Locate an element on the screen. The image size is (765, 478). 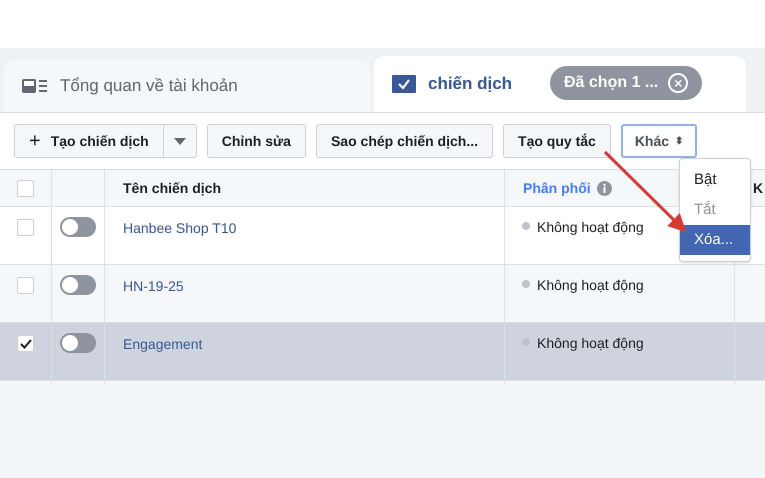
campaign-link: Engagement is located at coordinates (162, 344).